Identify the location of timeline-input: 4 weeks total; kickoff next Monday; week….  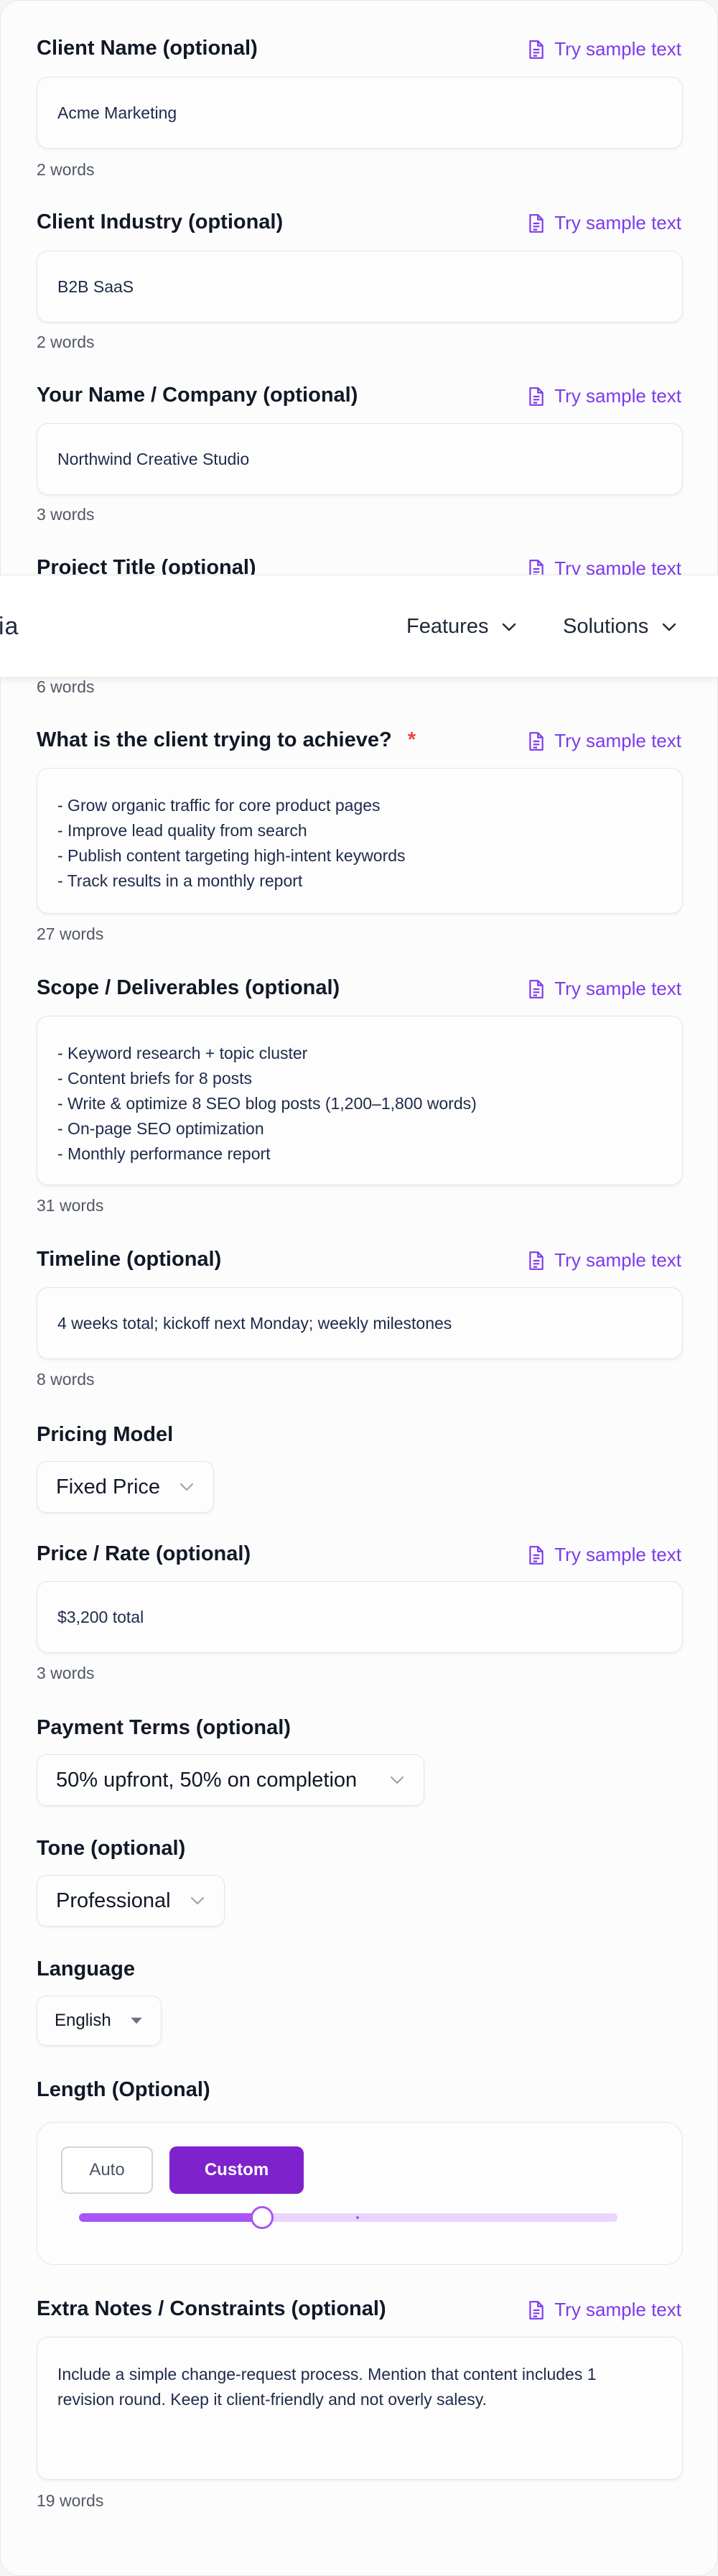
(360, 1323).